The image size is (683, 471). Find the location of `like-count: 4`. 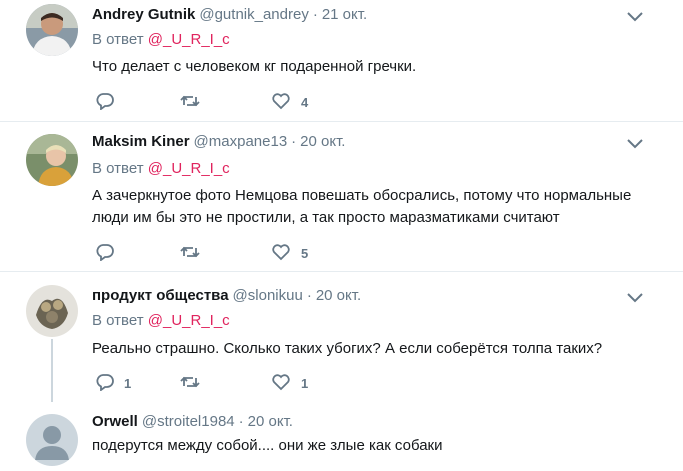

like-count: 4 is located at coordinates (305, 102).